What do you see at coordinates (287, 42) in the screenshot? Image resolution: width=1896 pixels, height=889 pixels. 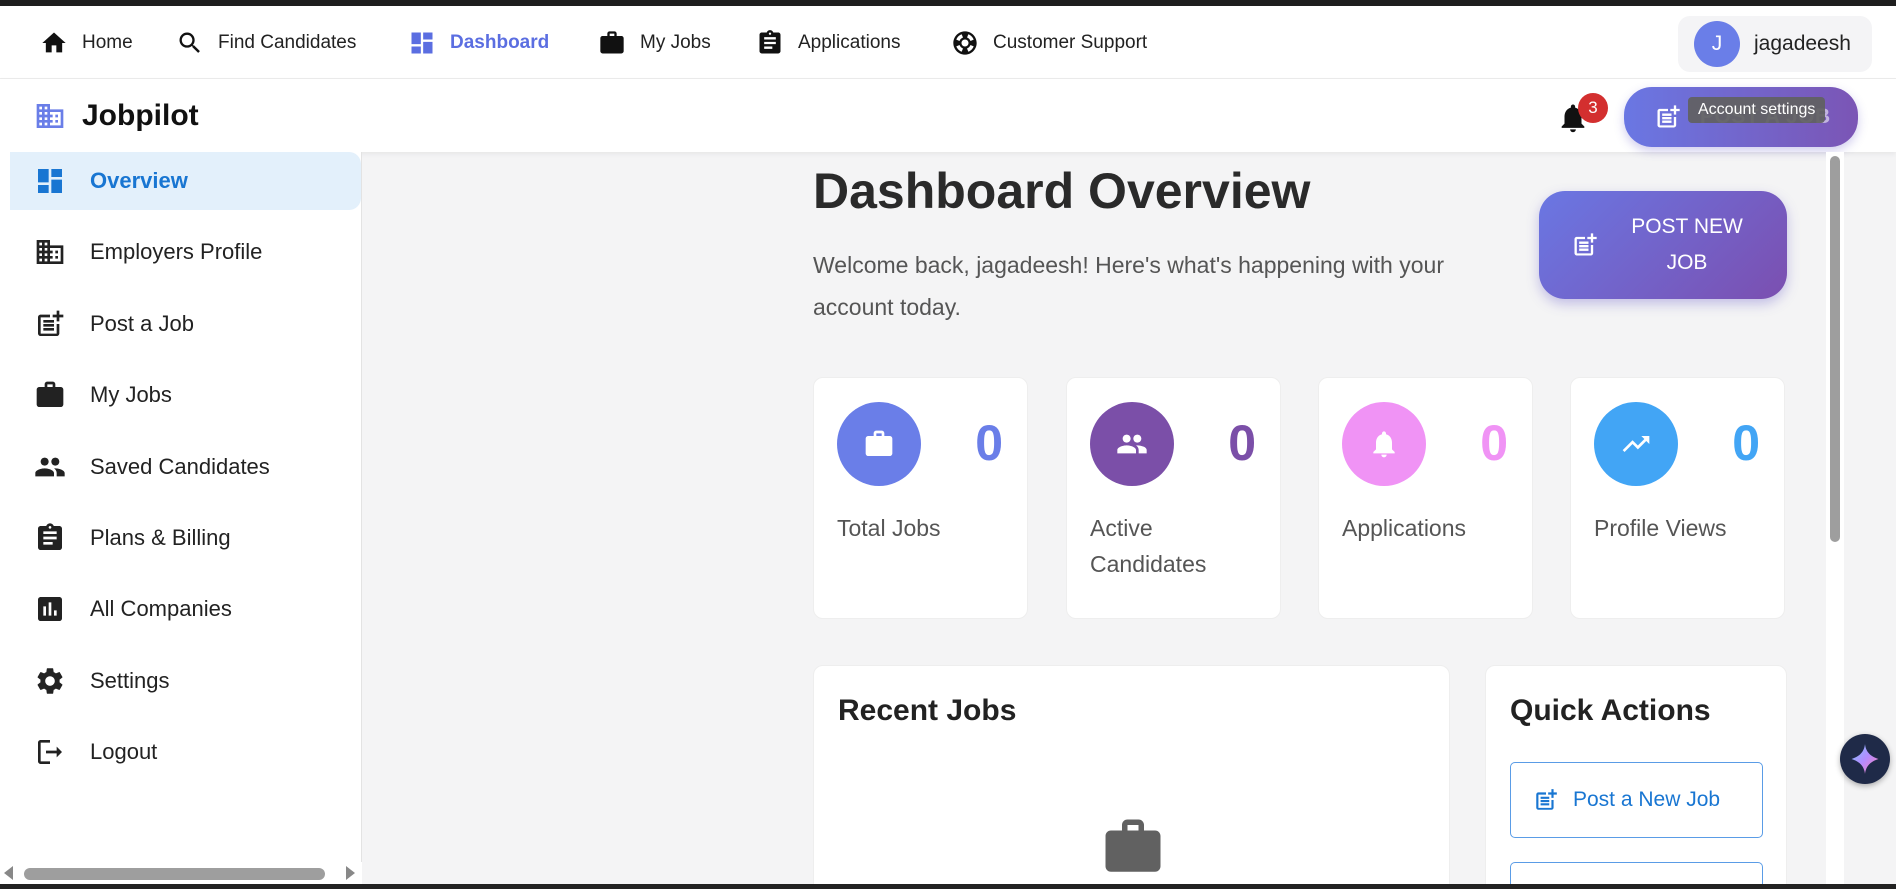 I see `nav-find-candidates-label: Find Candidates` at bounding box center [287, 42].